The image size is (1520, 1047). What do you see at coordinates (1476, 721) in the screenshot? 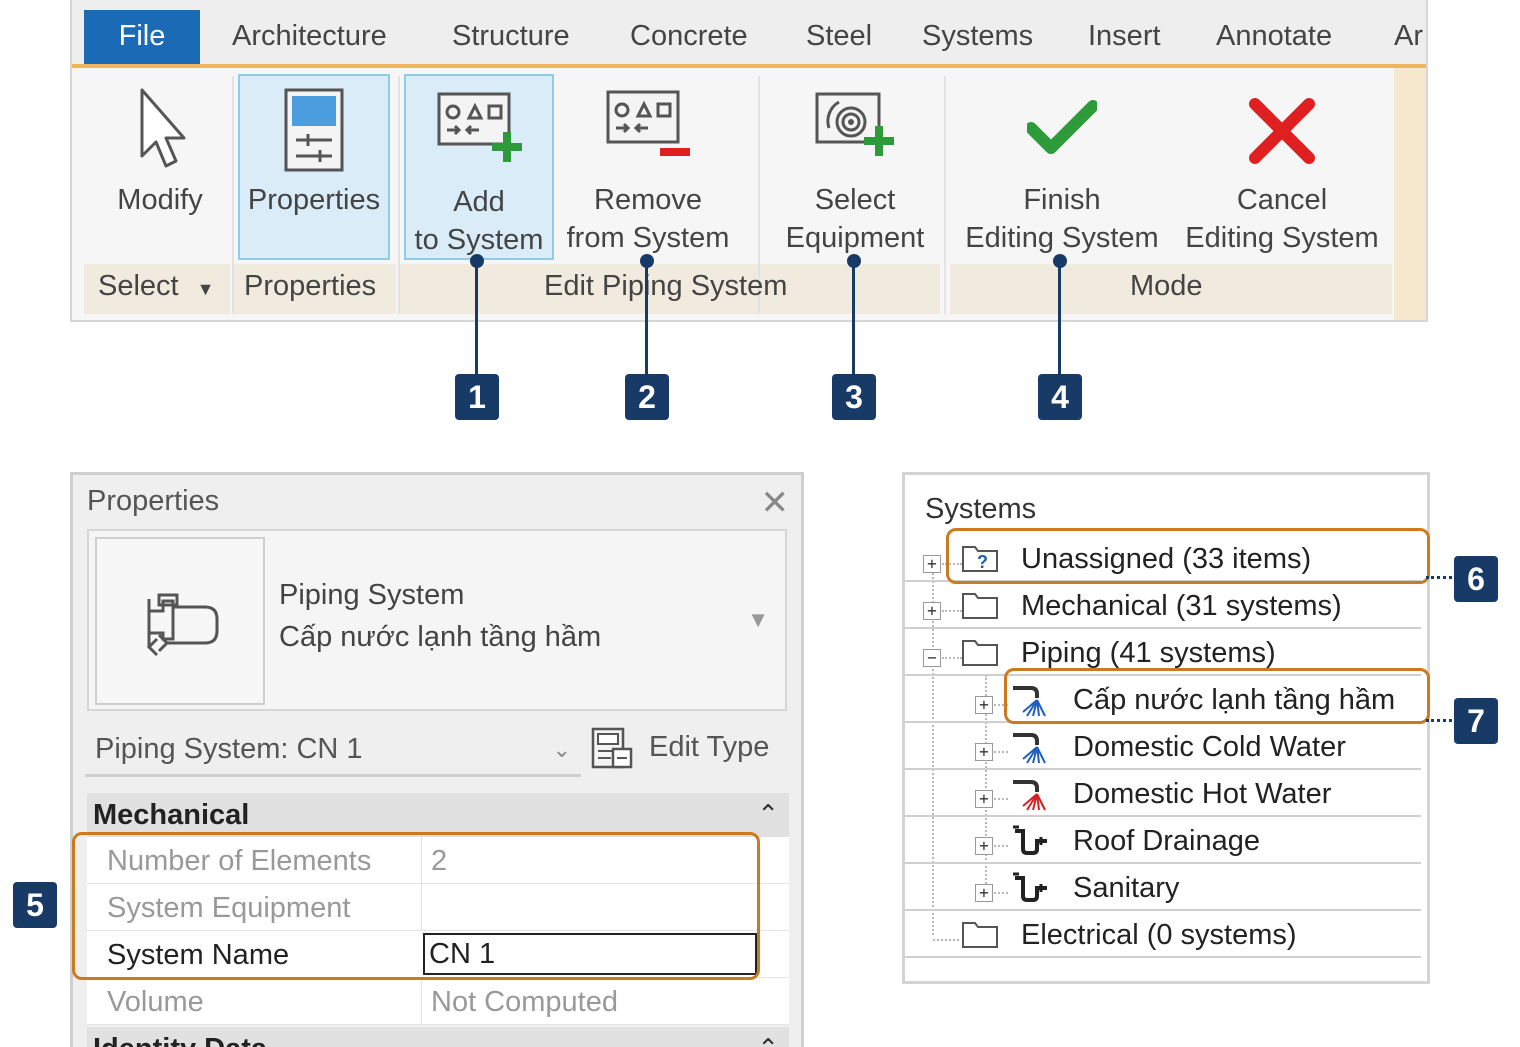
I see `callout-badge-7: 7` at bounding box center [1476, 721].